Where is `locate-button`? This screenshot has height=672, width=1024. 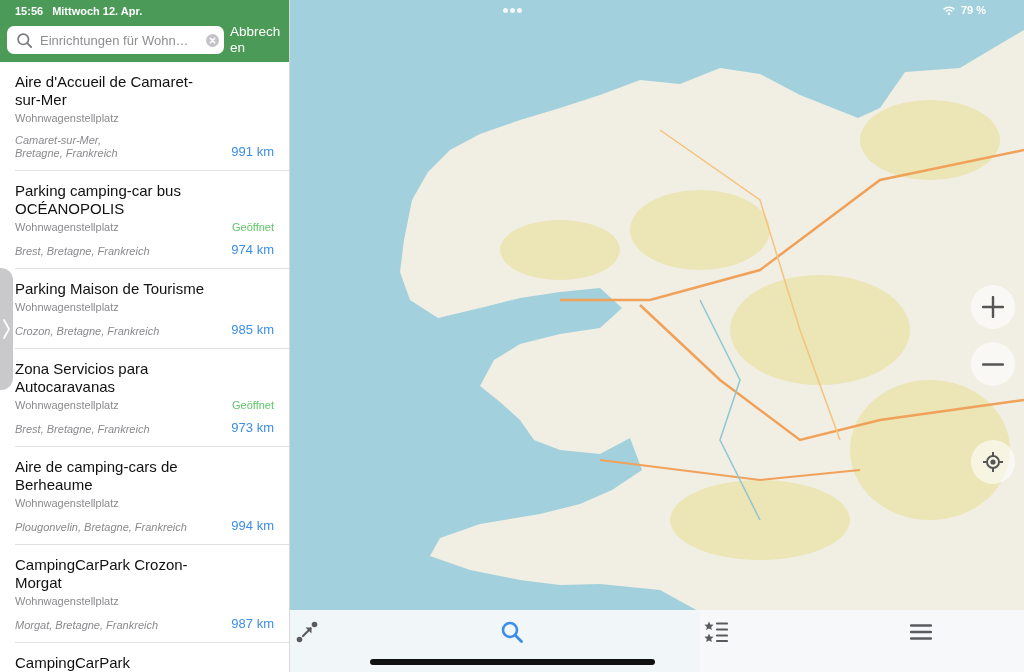
locate-button is located at coordinates (993, 462).